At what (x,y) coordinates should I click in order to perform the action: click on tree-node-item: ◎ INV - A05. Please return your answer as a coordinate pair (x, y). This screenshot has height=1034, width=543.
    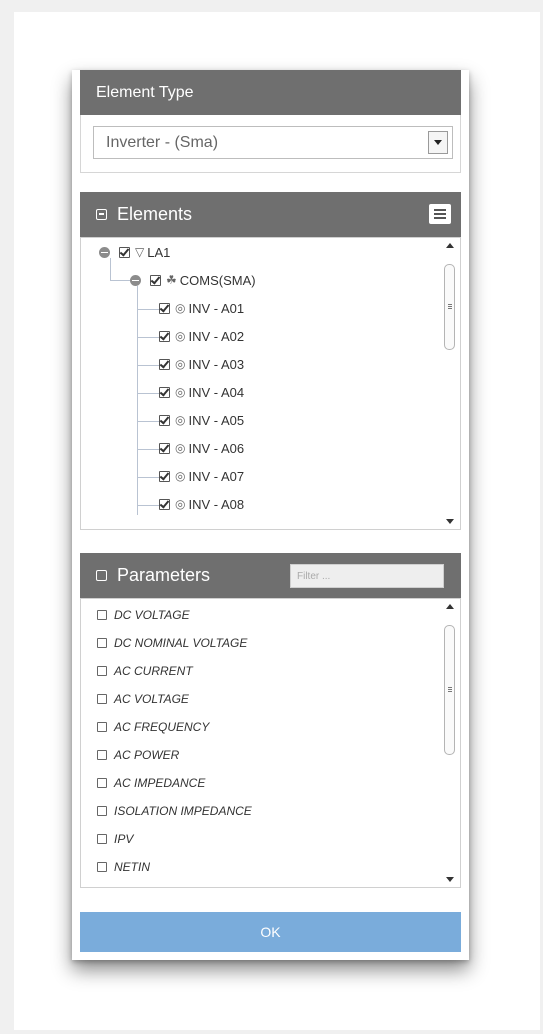
    Looking at the image, I should click on (201, 420).